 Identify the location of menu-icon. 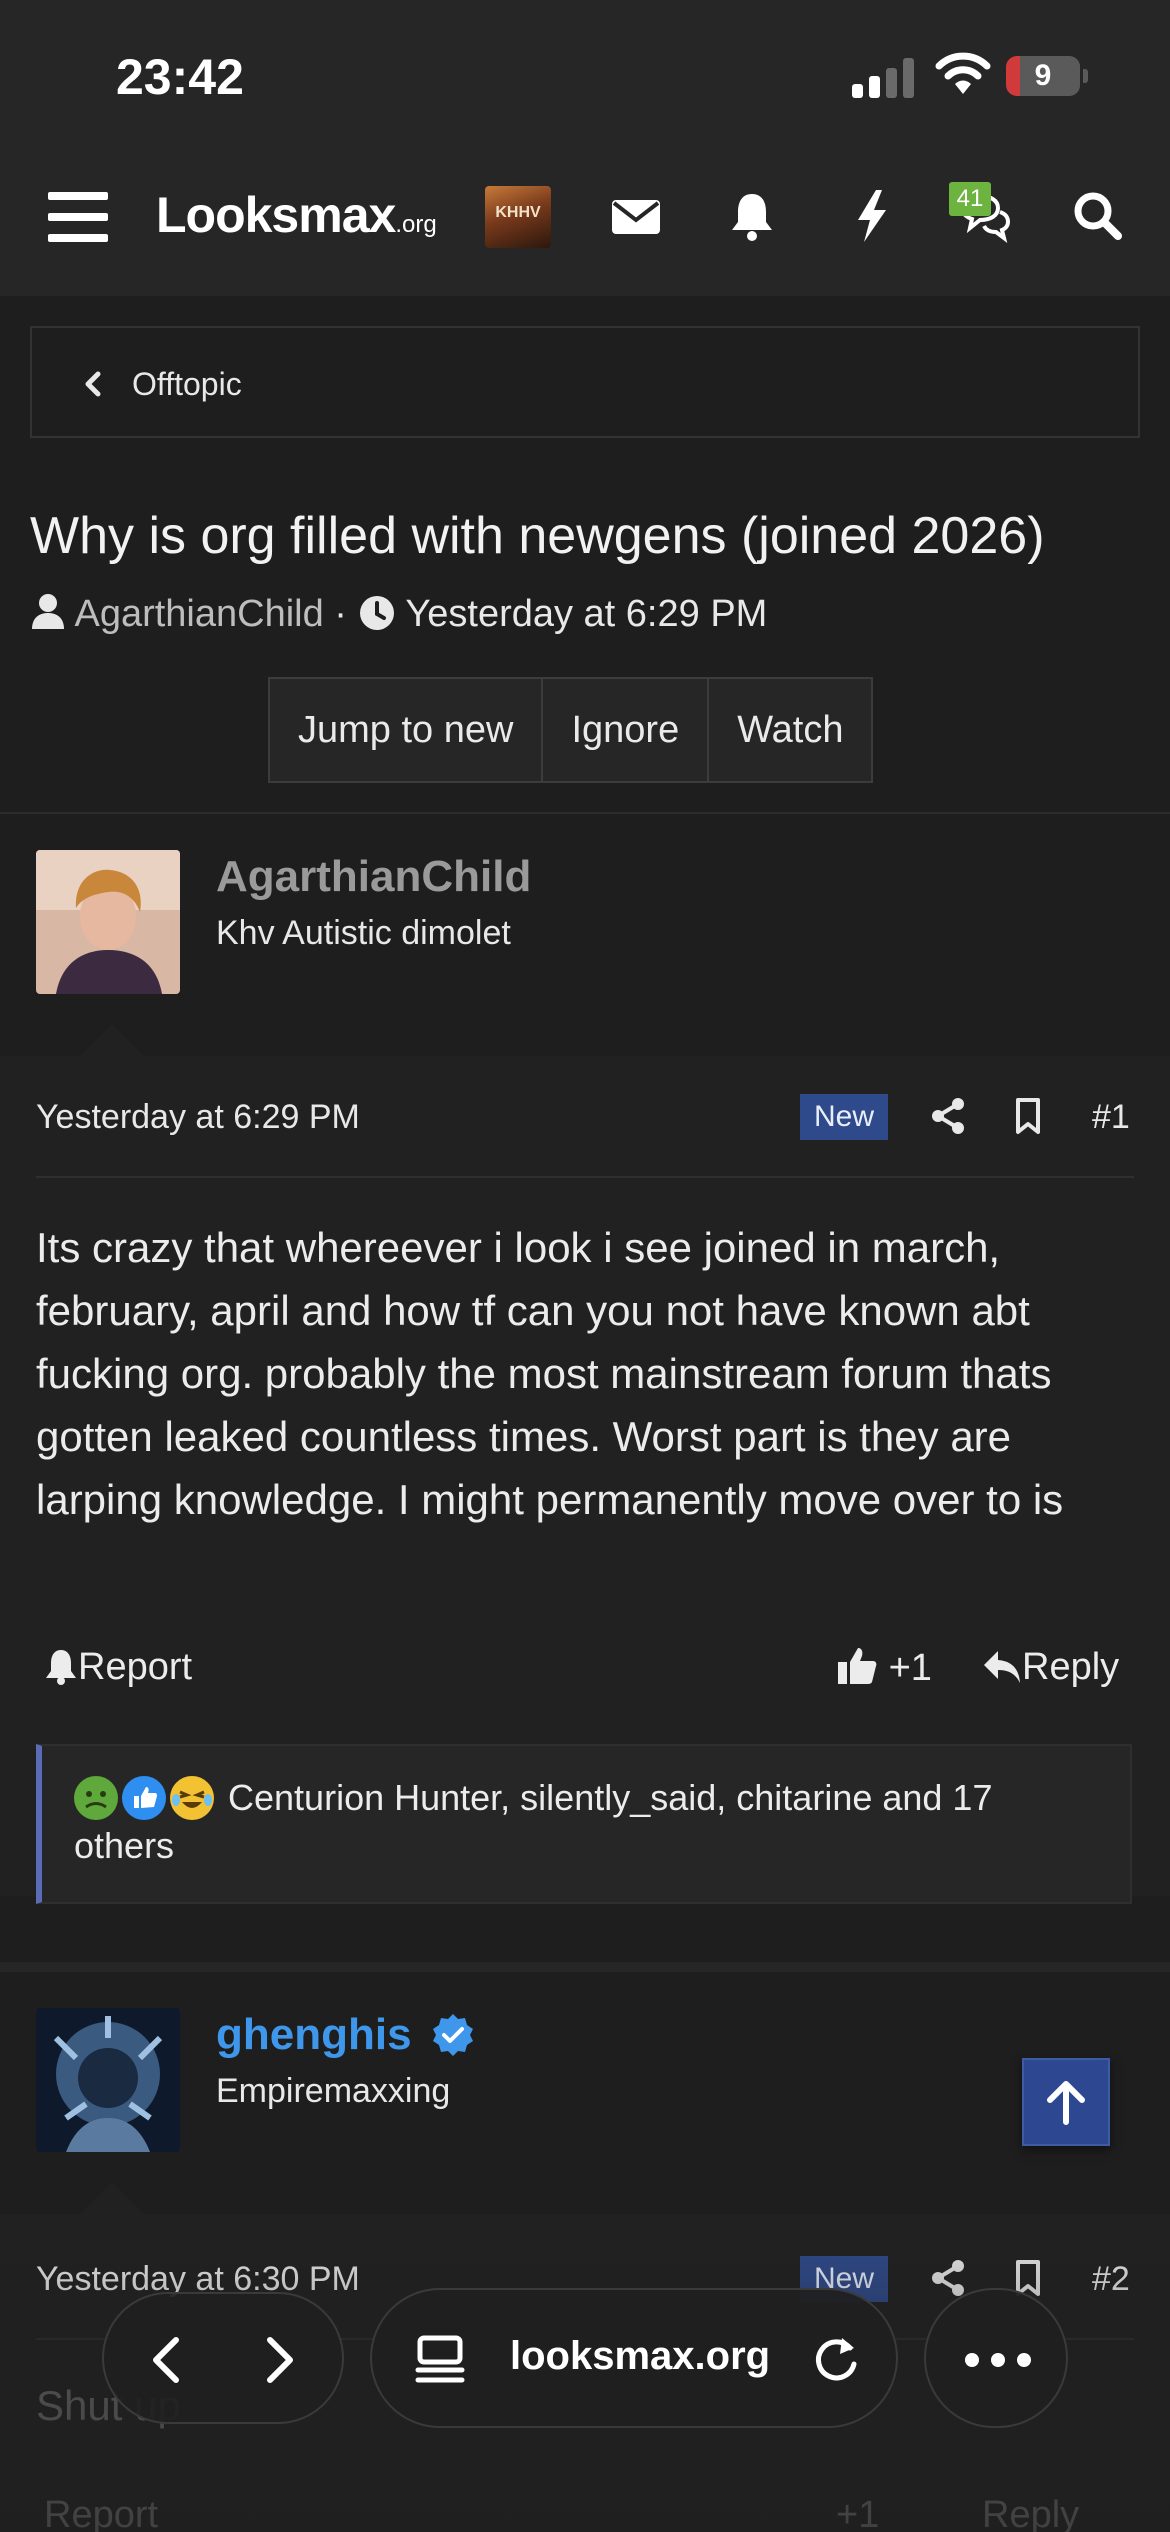
(78, 217).